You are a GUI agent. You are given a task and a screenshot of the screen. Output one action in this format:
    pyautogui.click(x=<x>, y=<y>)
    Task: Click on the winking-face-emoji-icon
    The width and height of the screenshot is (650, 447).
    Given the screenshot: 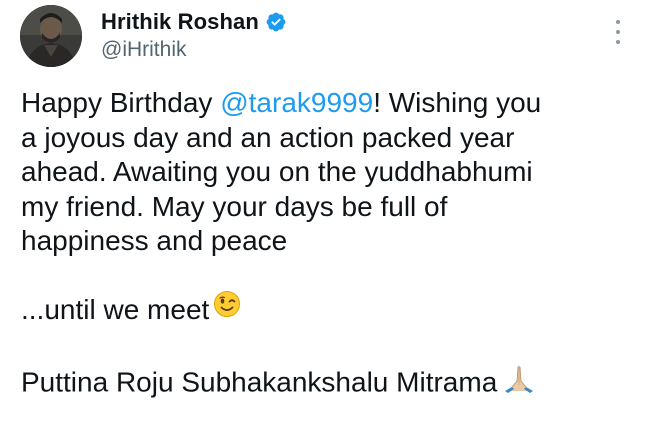 What is the action you would take?
    pyautogui.click(x=227, y=308)
    